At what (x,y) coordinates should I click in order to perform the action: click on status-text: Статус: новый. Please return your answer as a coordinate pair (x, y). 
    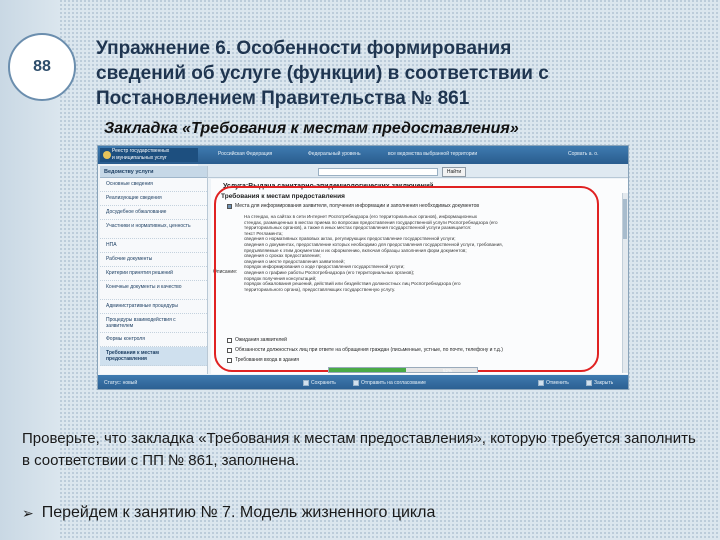
    Looking at the image, I should click on (121, 383).